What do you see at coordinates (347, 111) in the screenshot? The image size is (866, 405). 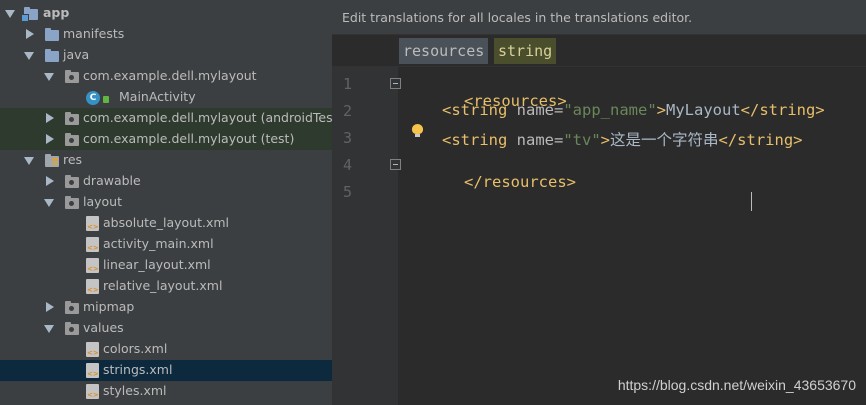 I see `line-number: 2` at bounding box center [347, 111].